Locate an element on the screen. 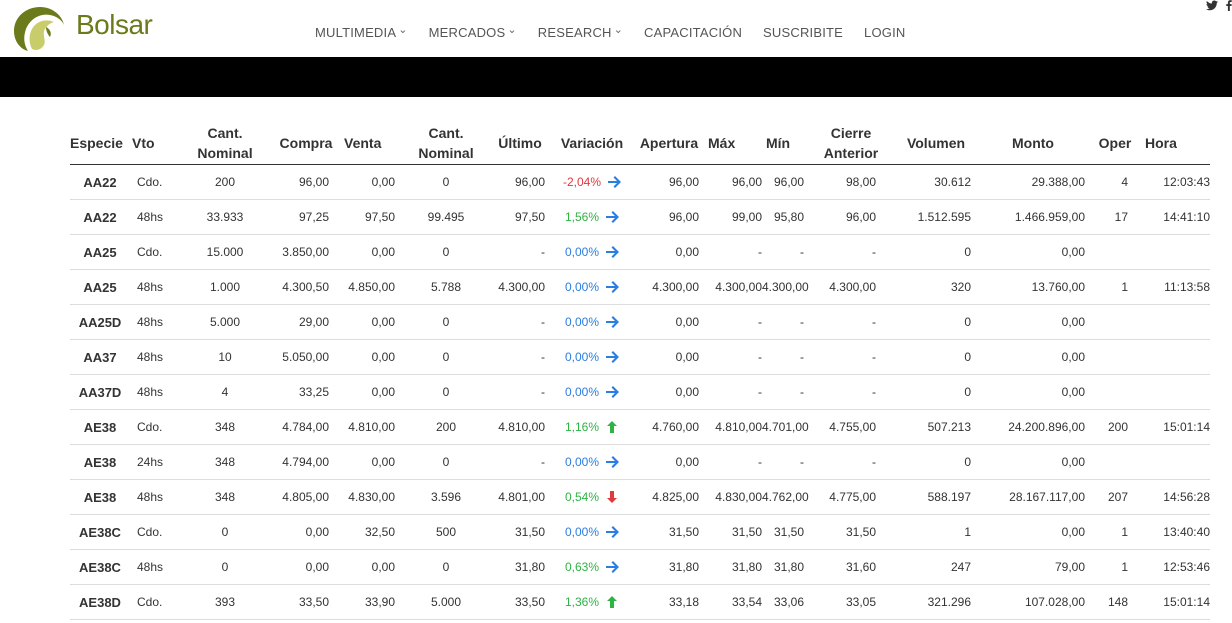  cell-cant-nominal-compra: 15.000 is located at coordinates (225, 252).